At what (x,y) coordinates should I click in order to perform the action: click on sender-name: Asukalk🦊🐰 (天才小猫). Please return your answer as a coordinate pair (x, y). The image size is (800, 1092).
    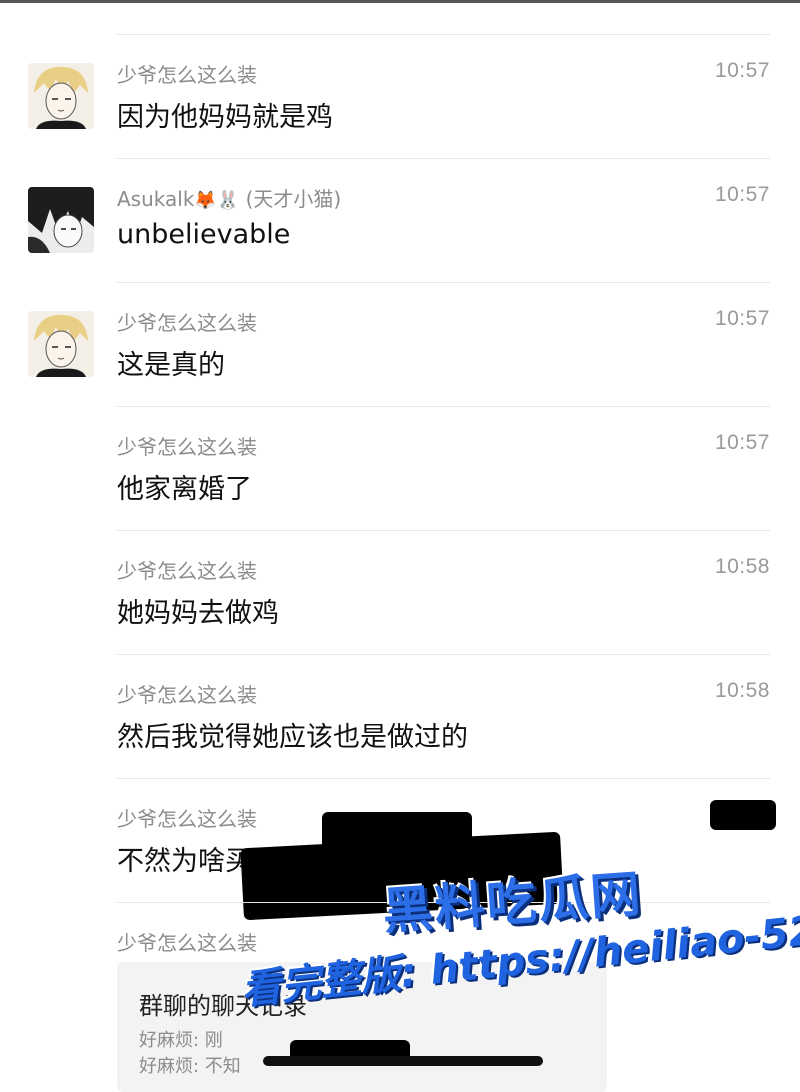
    Looking at the image, I should click on (229, 197).